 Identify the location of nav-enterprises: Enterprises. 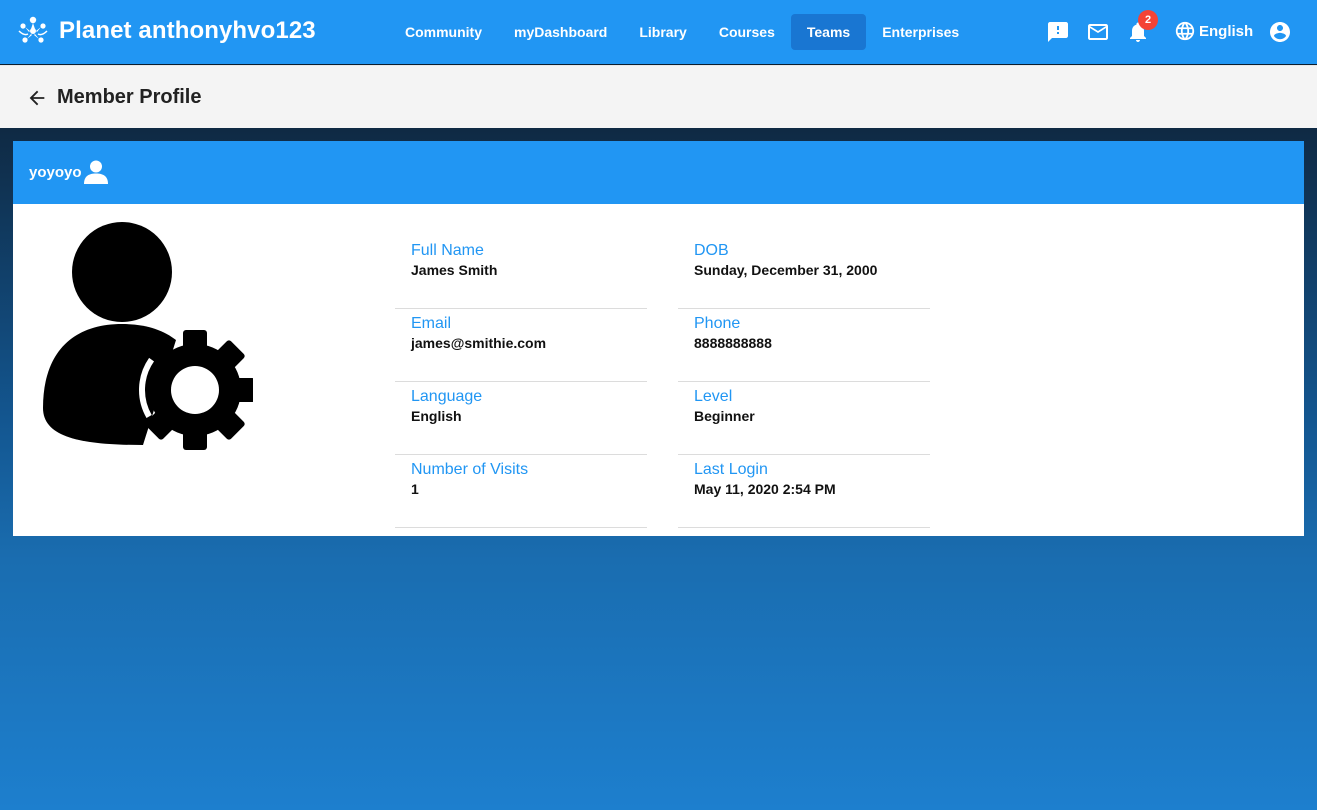
(920, 32).